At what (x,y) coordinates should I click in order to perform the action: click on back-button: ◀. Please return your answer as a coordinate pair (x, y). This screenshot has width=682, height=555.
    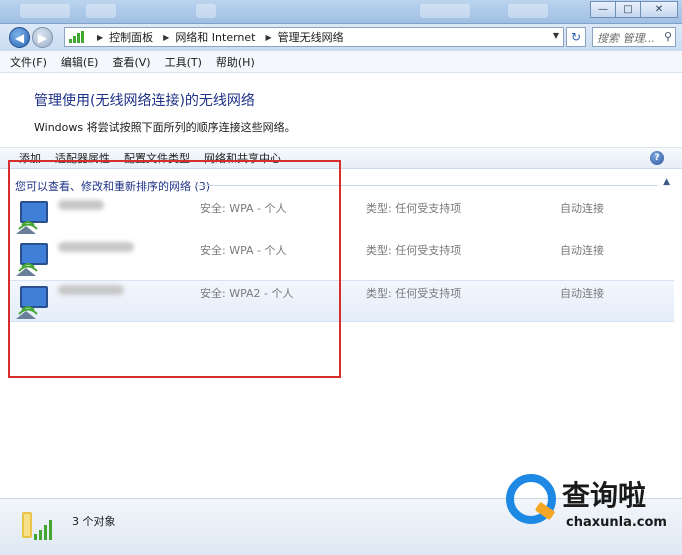
    Looking at the image, I should click on (19, 37).